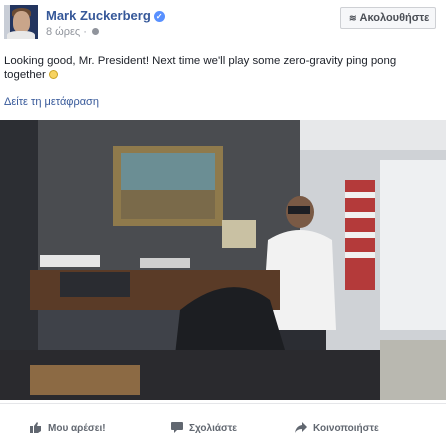  Describe the element at coordinates (51, 102) in the screenshot. I see `see-translation-link: Δείτε τη μετάφραση` at that location.